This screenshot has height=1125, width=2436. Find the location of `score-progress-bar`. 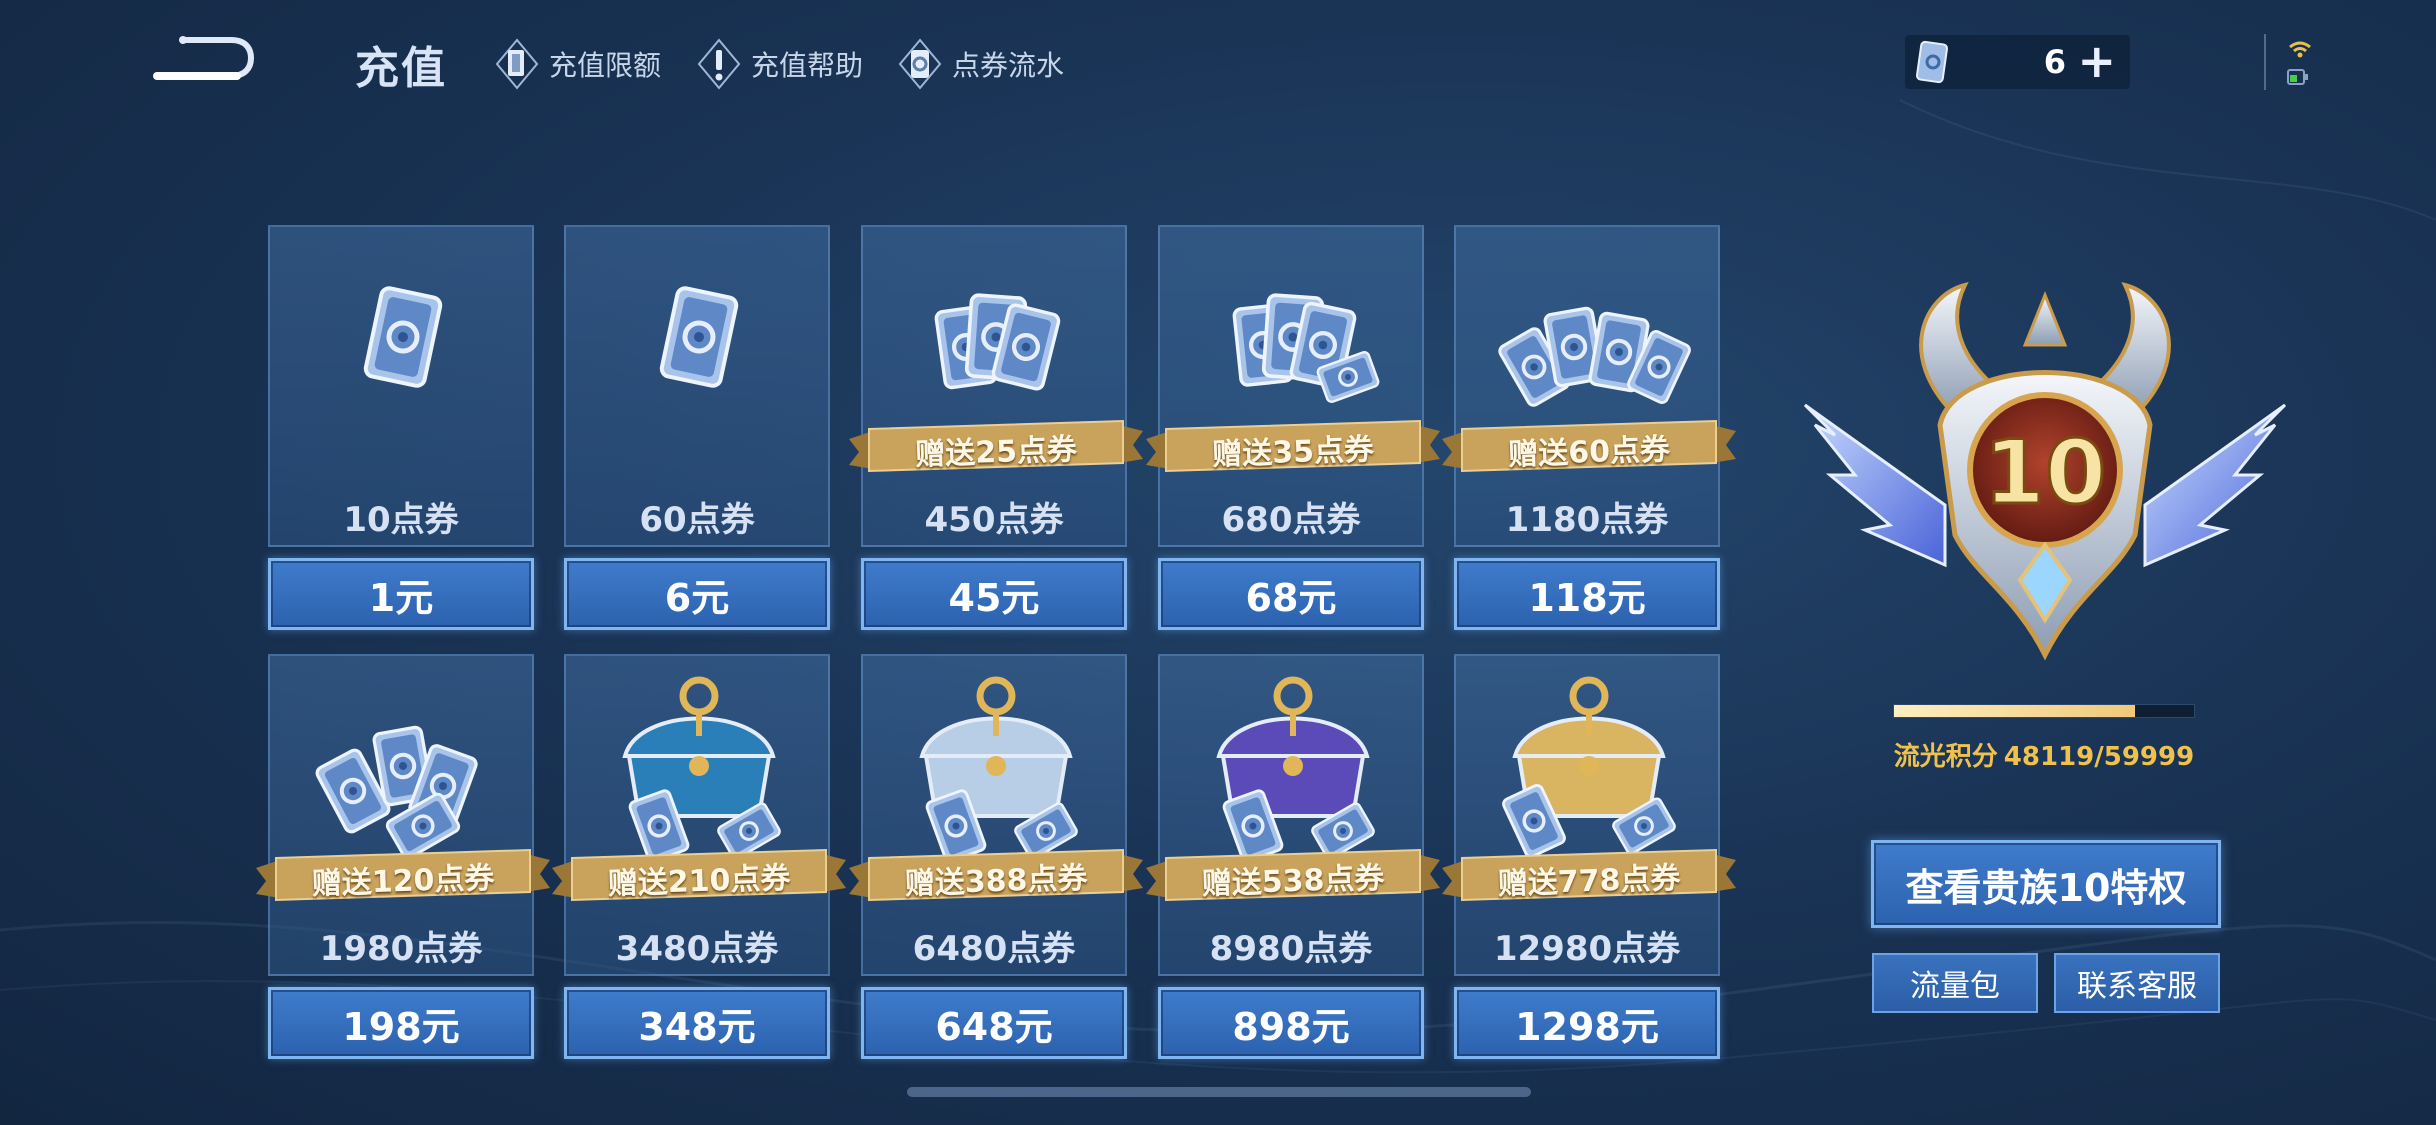

score-progress-bar is located at coordinates (2044, 711).